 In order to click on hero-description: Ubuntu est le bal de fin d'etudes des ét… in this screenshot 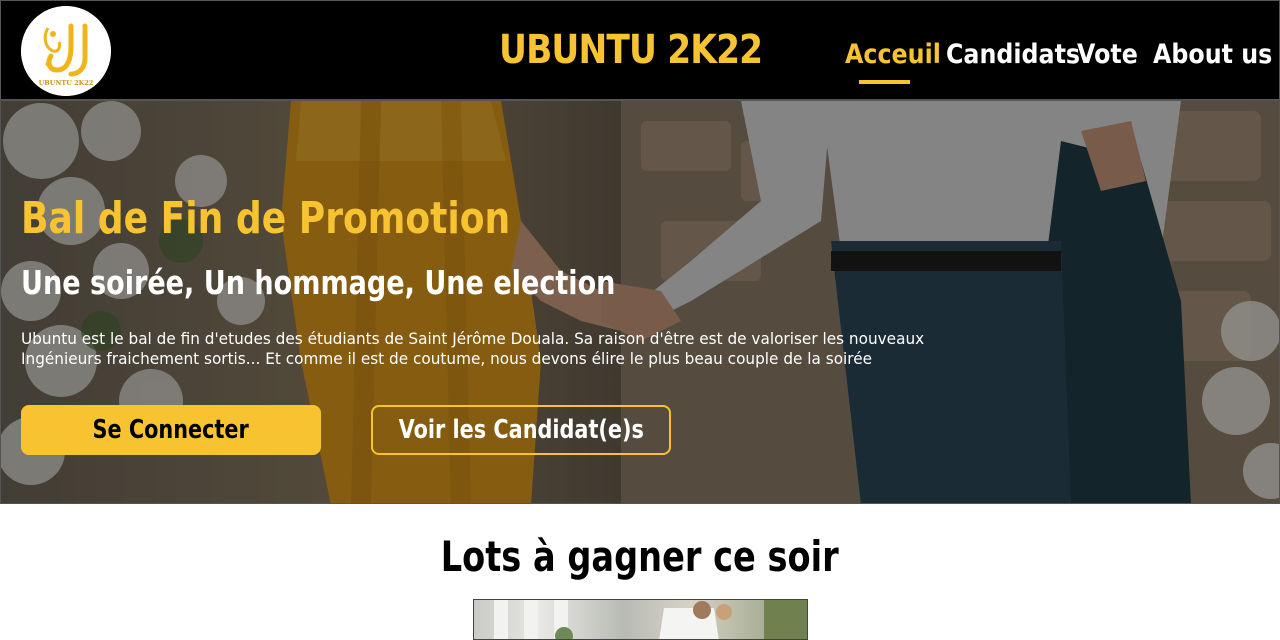, I will do `click(498, 349)`.